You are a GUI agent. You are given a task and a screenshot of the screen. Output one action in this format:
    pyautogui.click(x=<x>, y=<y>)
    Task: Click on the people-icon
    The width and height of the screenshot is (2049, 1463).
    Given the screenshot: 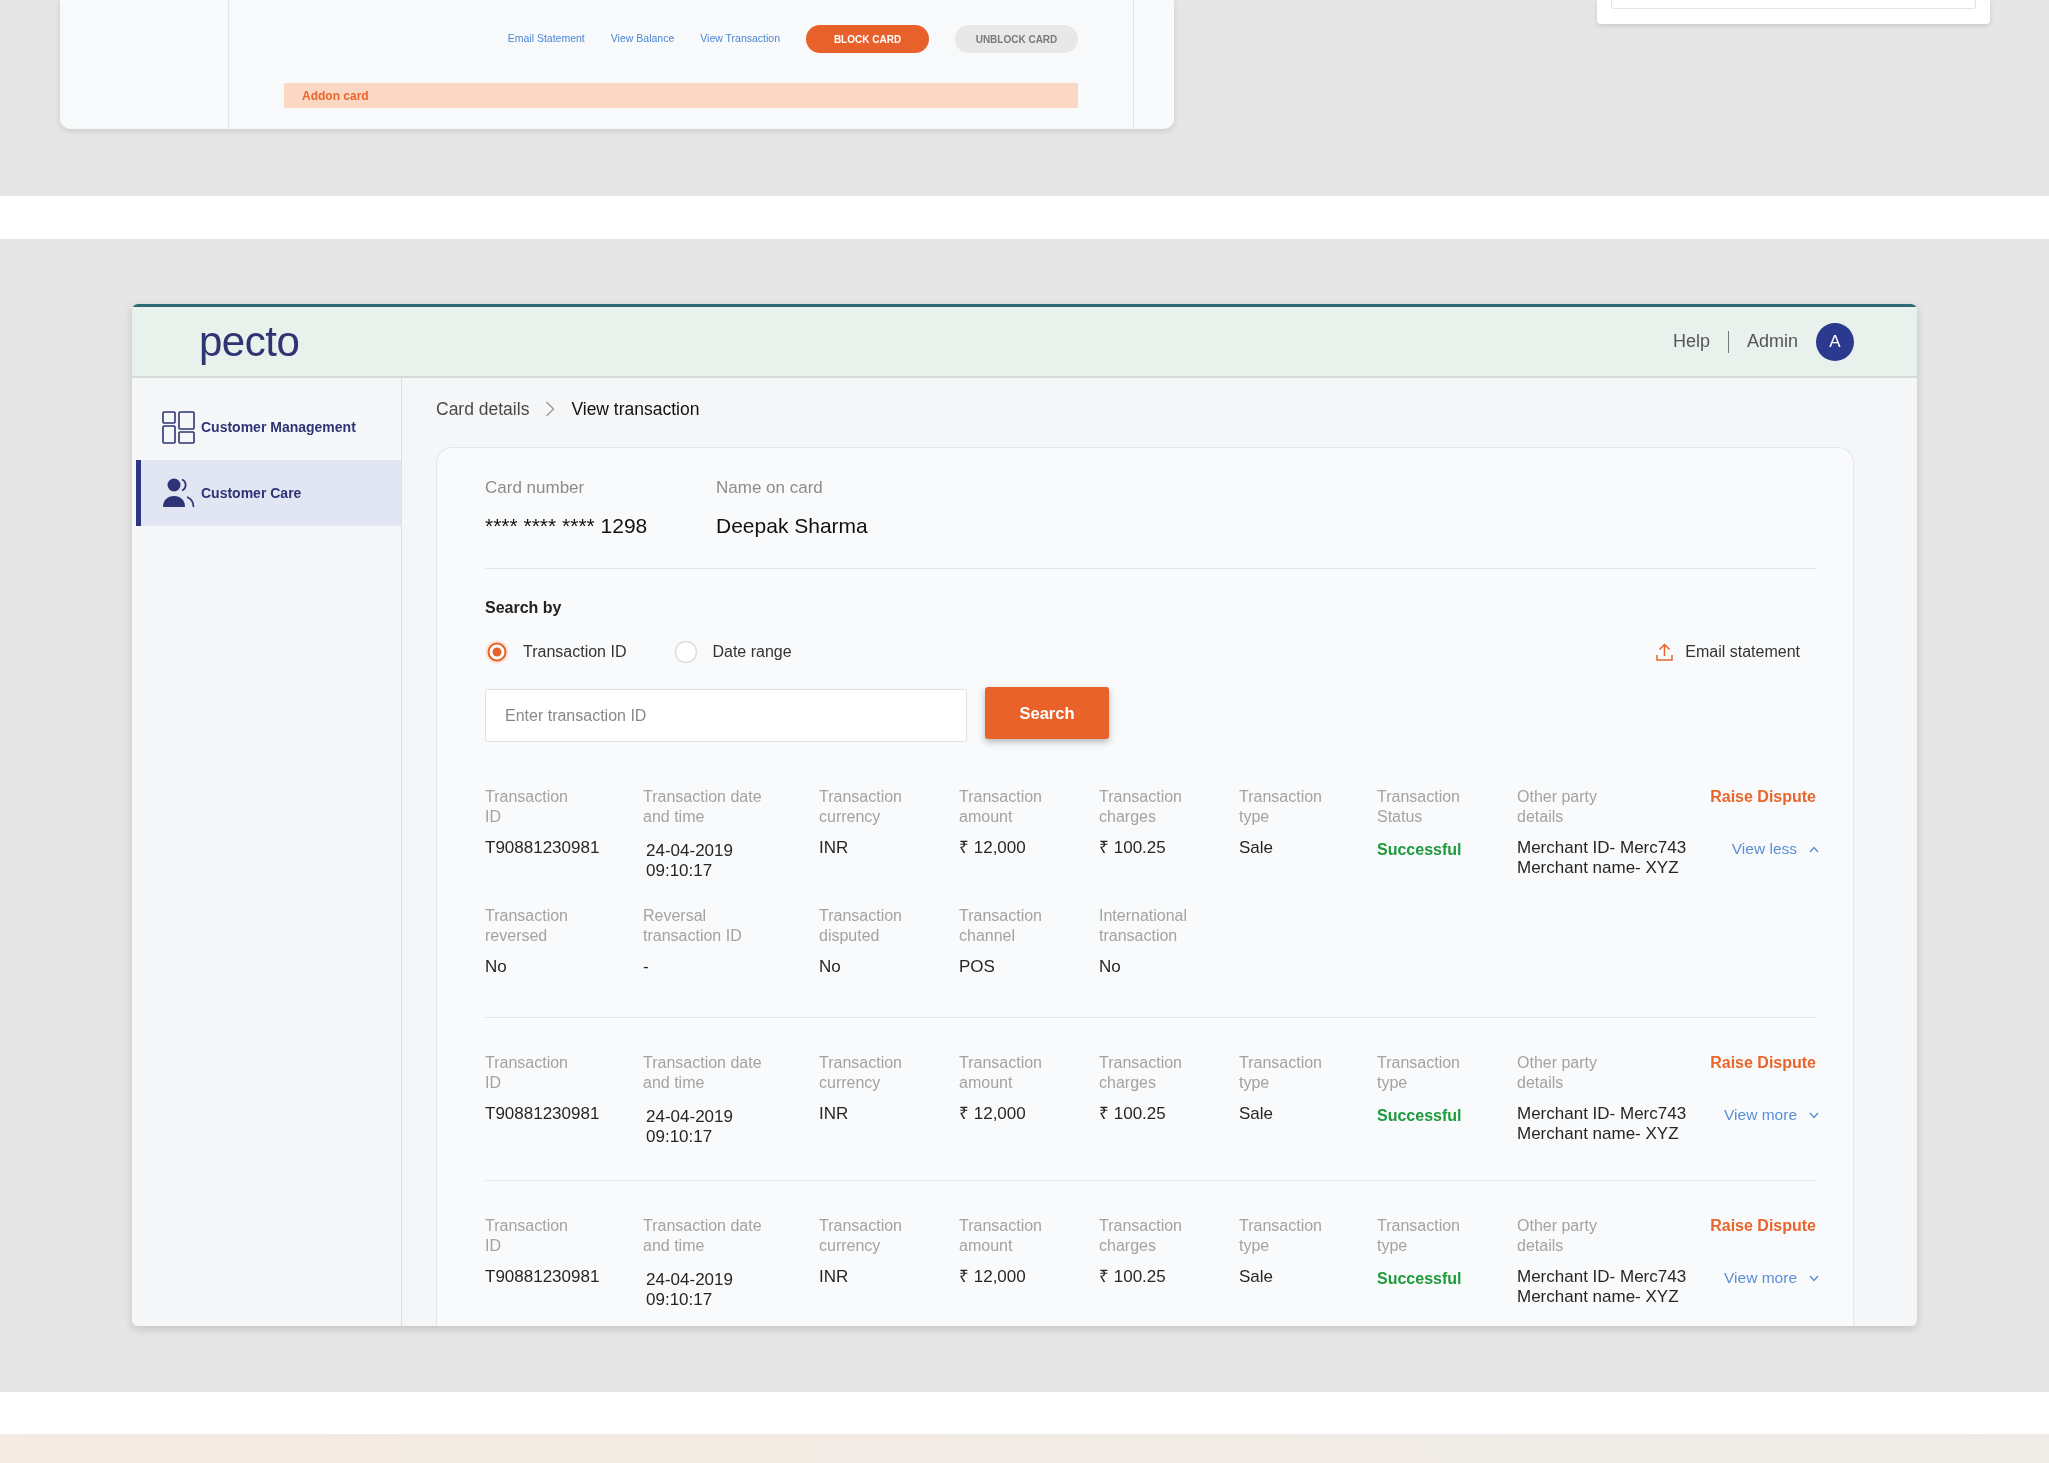 What is the action you would take?
    pyautogui.click(x=178, y=493)
    